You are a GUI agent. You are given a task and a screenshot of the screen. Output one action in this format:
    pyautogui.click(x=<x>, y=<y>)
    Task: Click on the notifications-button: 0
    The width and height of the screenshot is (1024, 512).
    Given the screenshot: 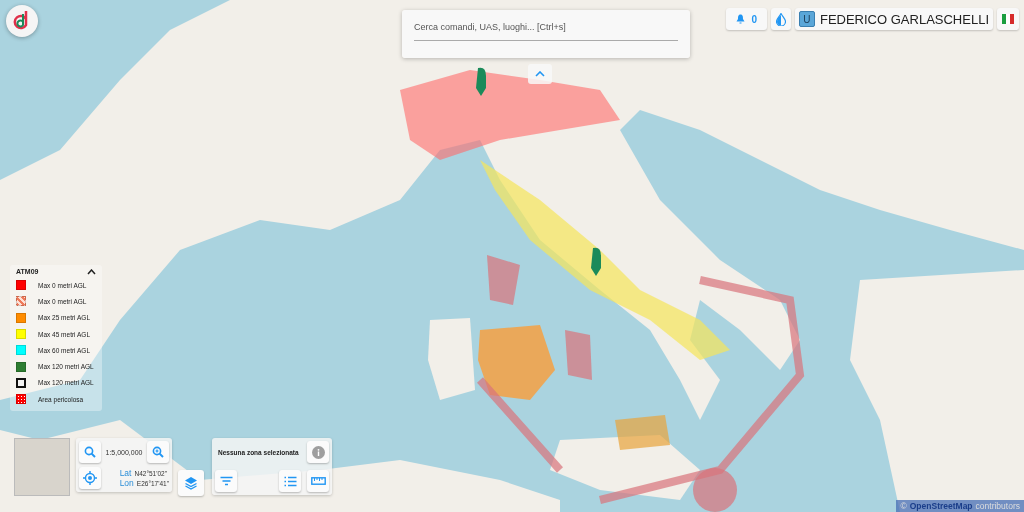 What is the action you would take?
    pyautogui.click(x=746, y=19)
    